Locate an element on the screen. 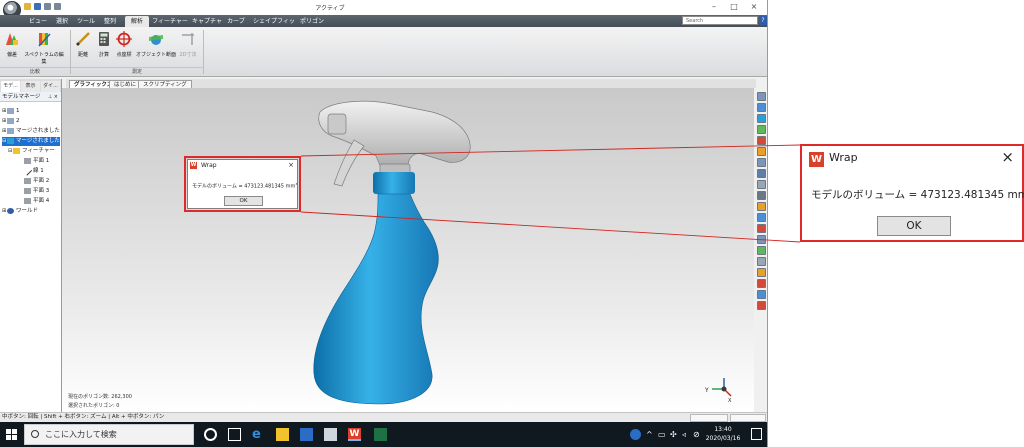 The image size is (1024, 447). tree-item: ⊞ ワールド is located at coordinates (20, 211).